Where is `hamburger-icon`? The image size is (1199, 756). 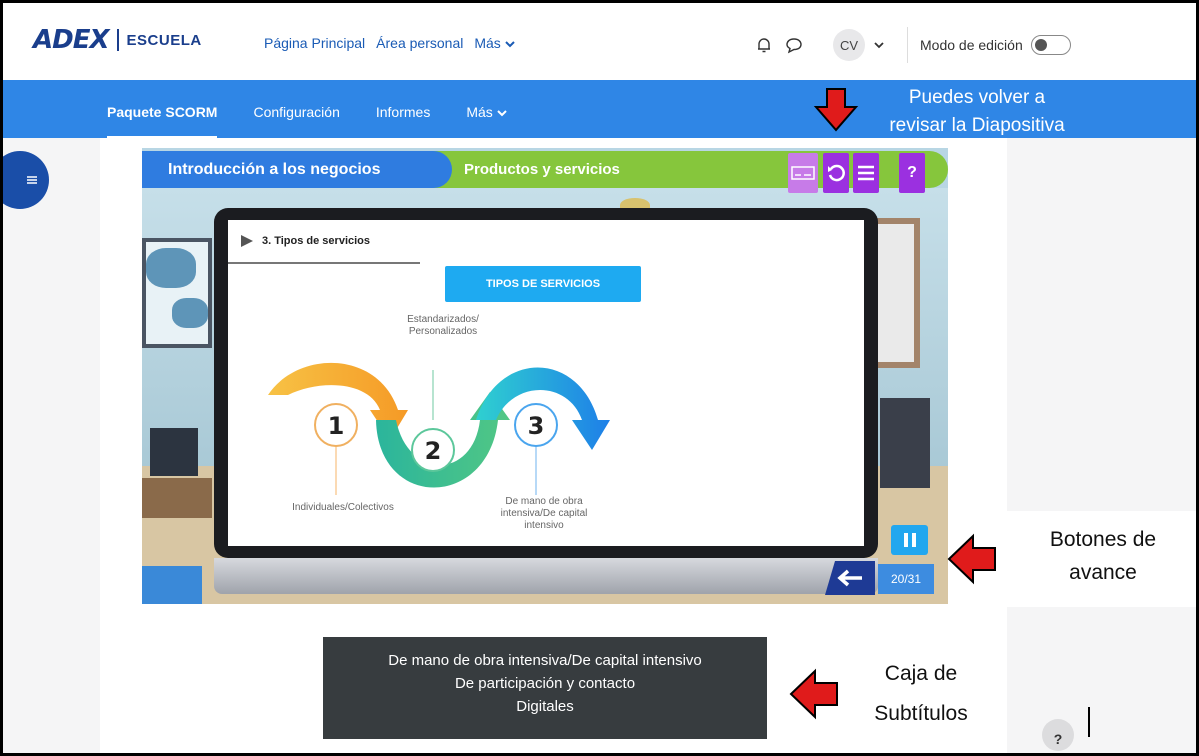
hamburger-icon is located at coordinates (866, 173).